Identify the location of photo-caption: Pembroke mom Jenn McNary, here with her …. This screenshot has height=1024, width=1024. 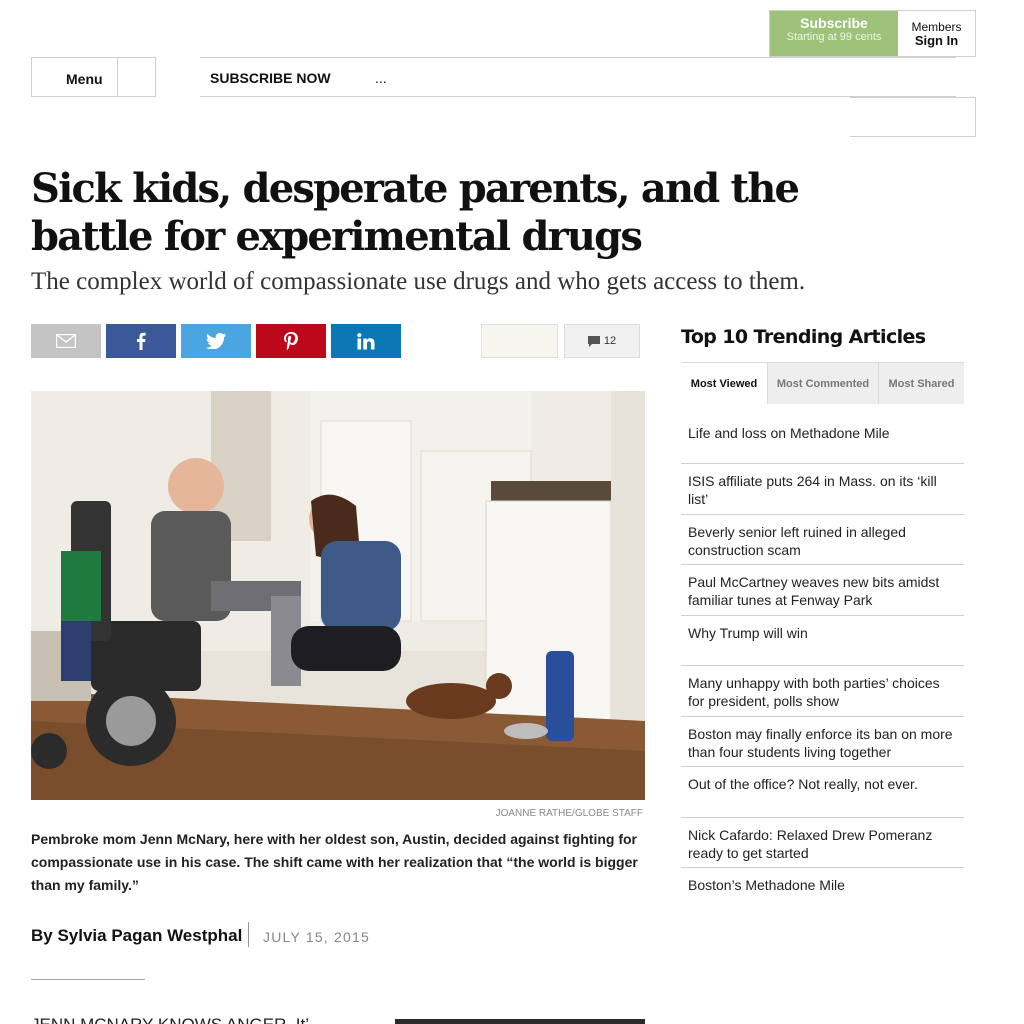
(334, 862).